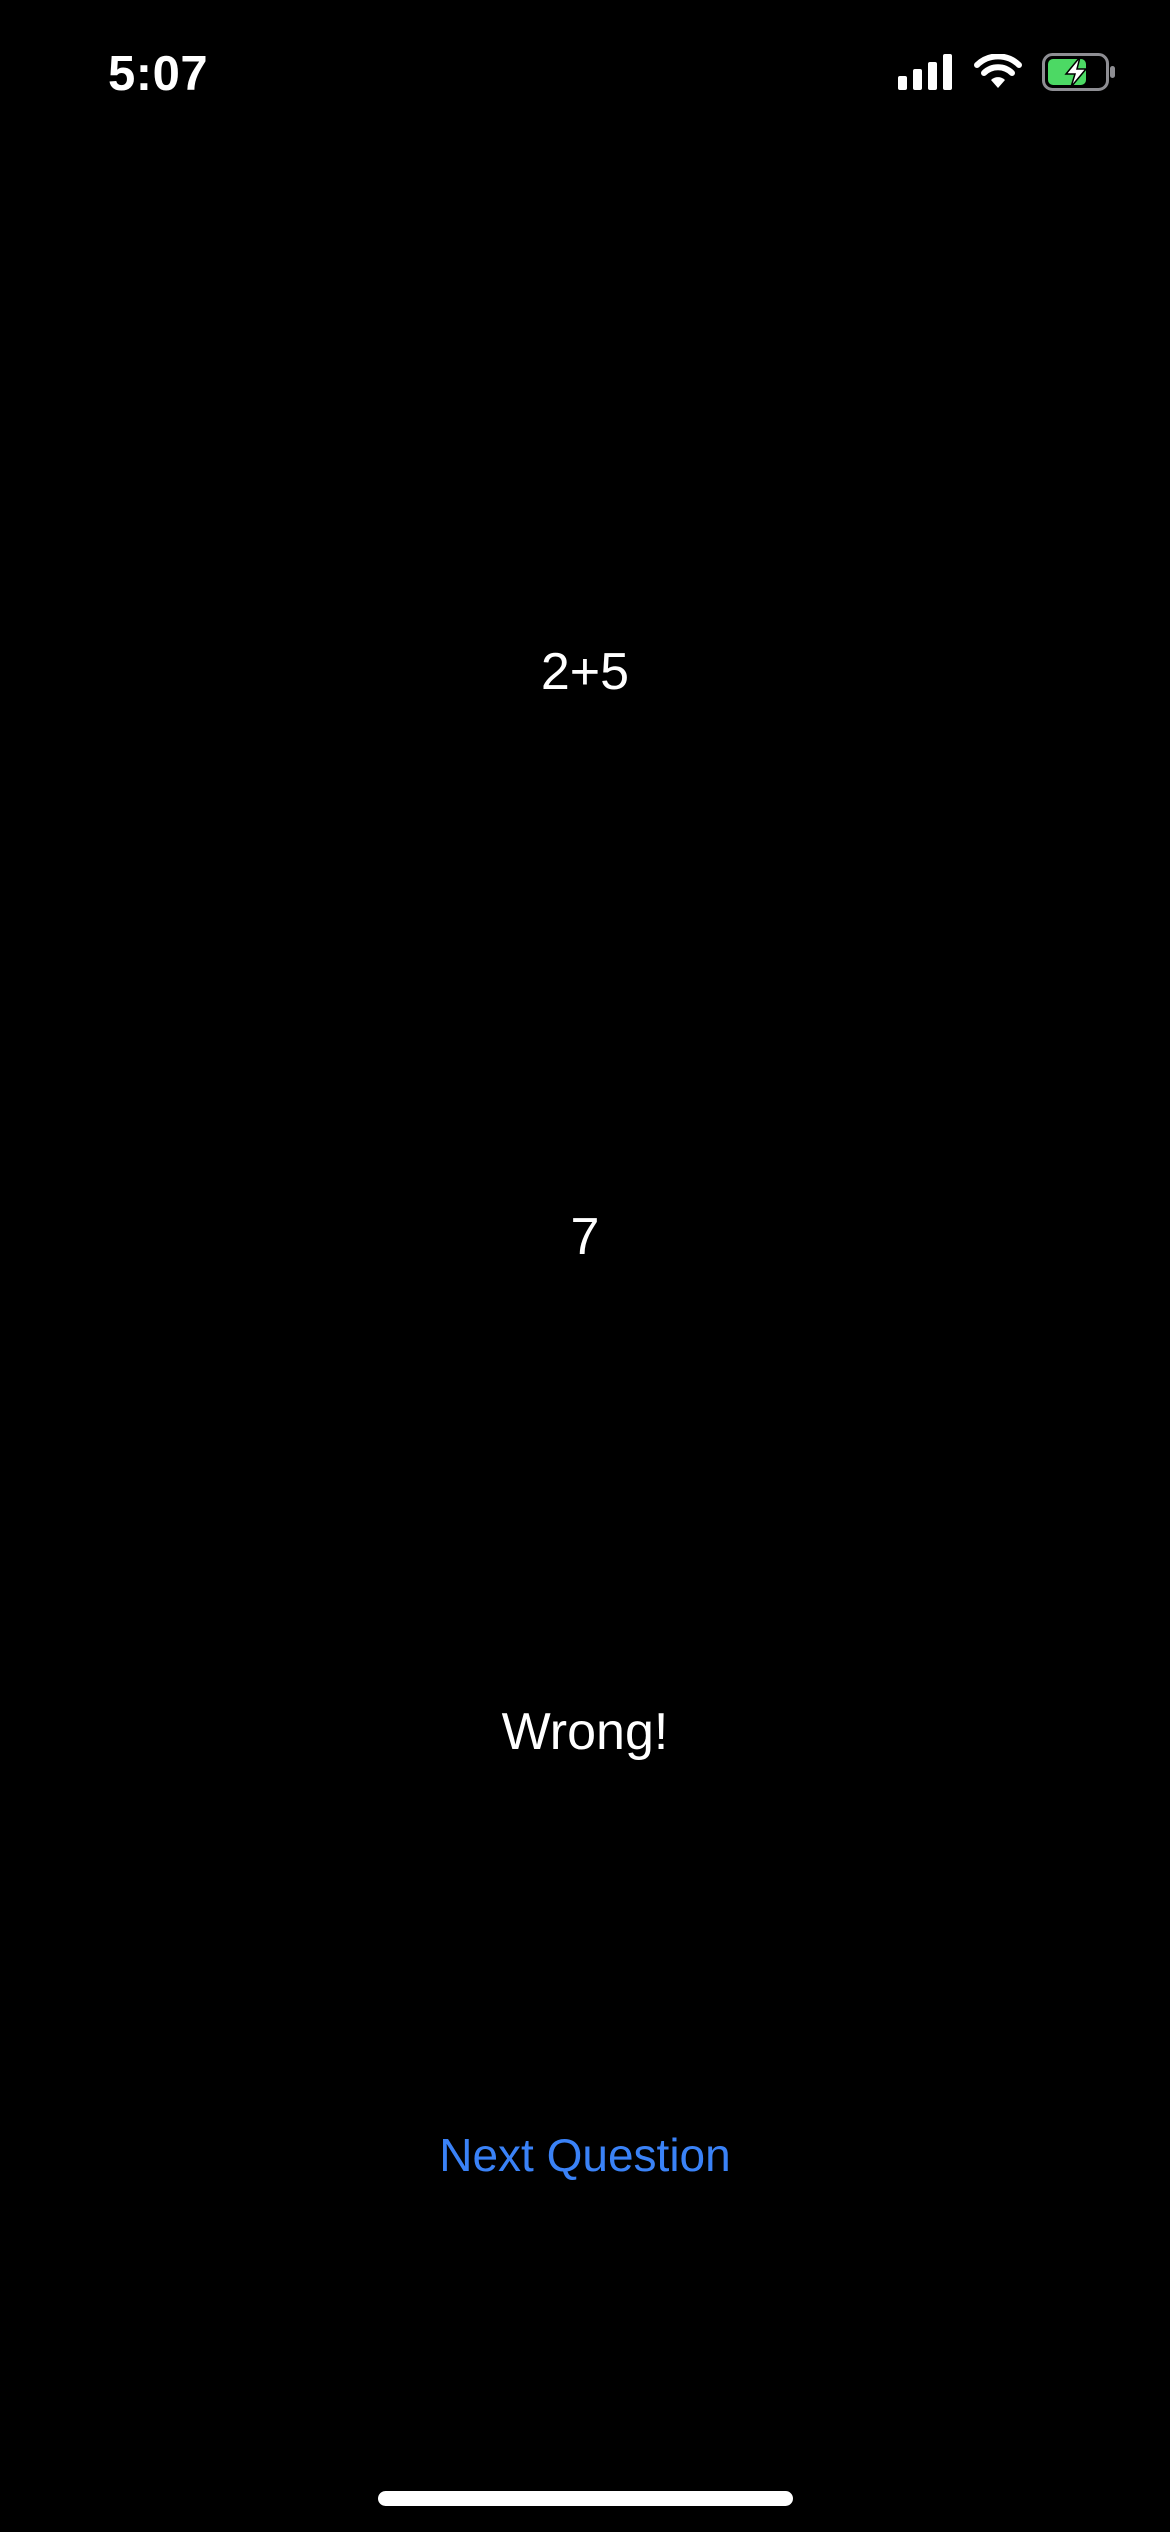  Describe the element at coordinates (585, 672) in the screenshot. I see `question-text: 2+5` at that location.